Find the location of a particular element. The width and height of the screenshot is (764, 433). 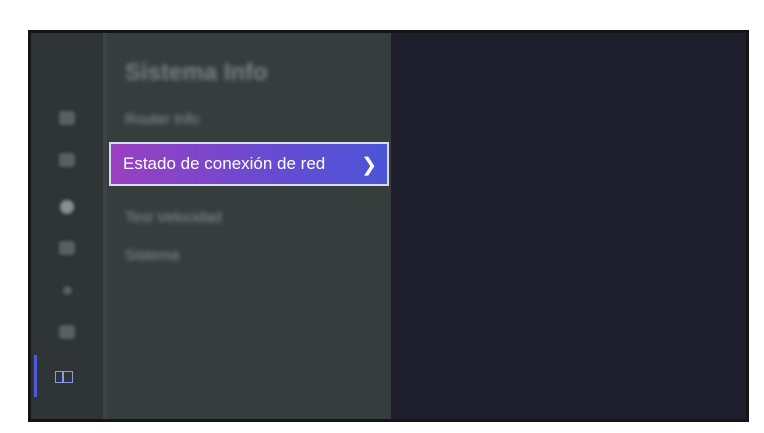

menu-item-system: Sistema is located at coordinates (152, 255).